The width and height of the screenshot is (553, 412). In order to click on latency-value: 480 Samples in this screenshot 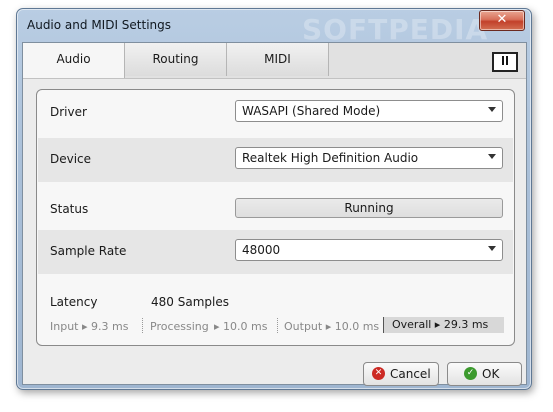, I will do `click(190, 302)`.